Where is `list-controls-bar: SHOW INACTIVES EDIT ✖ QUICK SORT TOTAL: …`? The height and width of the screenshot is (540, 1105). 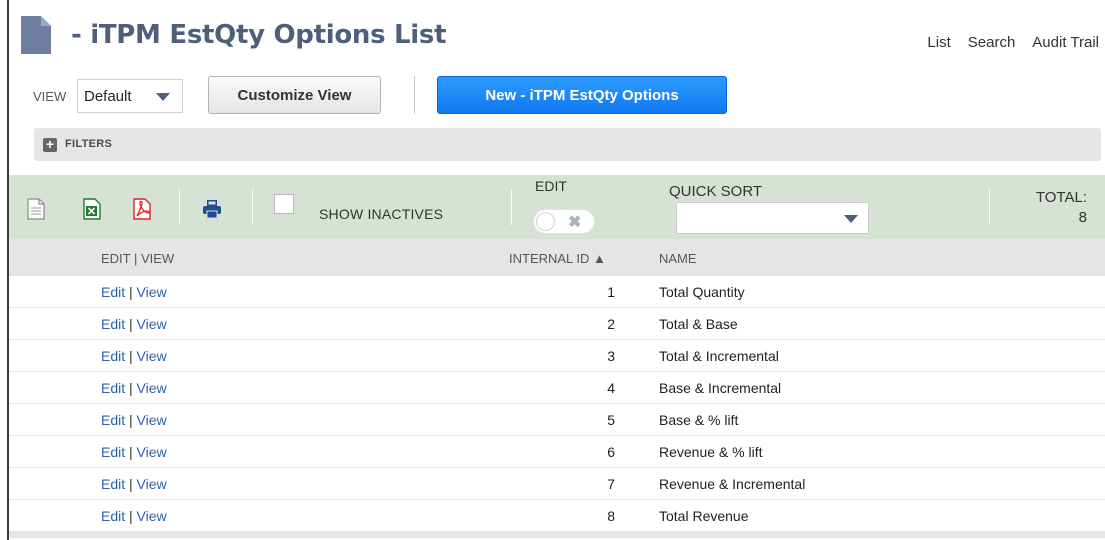 list-controls-bar: SHOW INACTIVES EDIT ✖ QUICK SORT TOTAL: … is located at coordinates (557, 207).